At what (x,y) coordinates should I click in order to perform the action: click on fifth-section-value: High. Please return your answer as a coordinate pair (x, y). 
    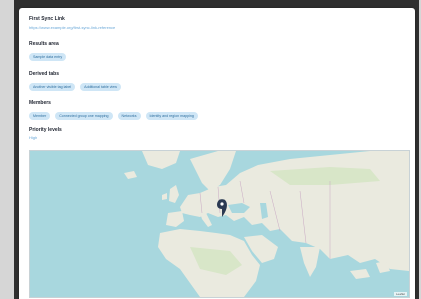
    Looking at the image, I should click on (33, 137).